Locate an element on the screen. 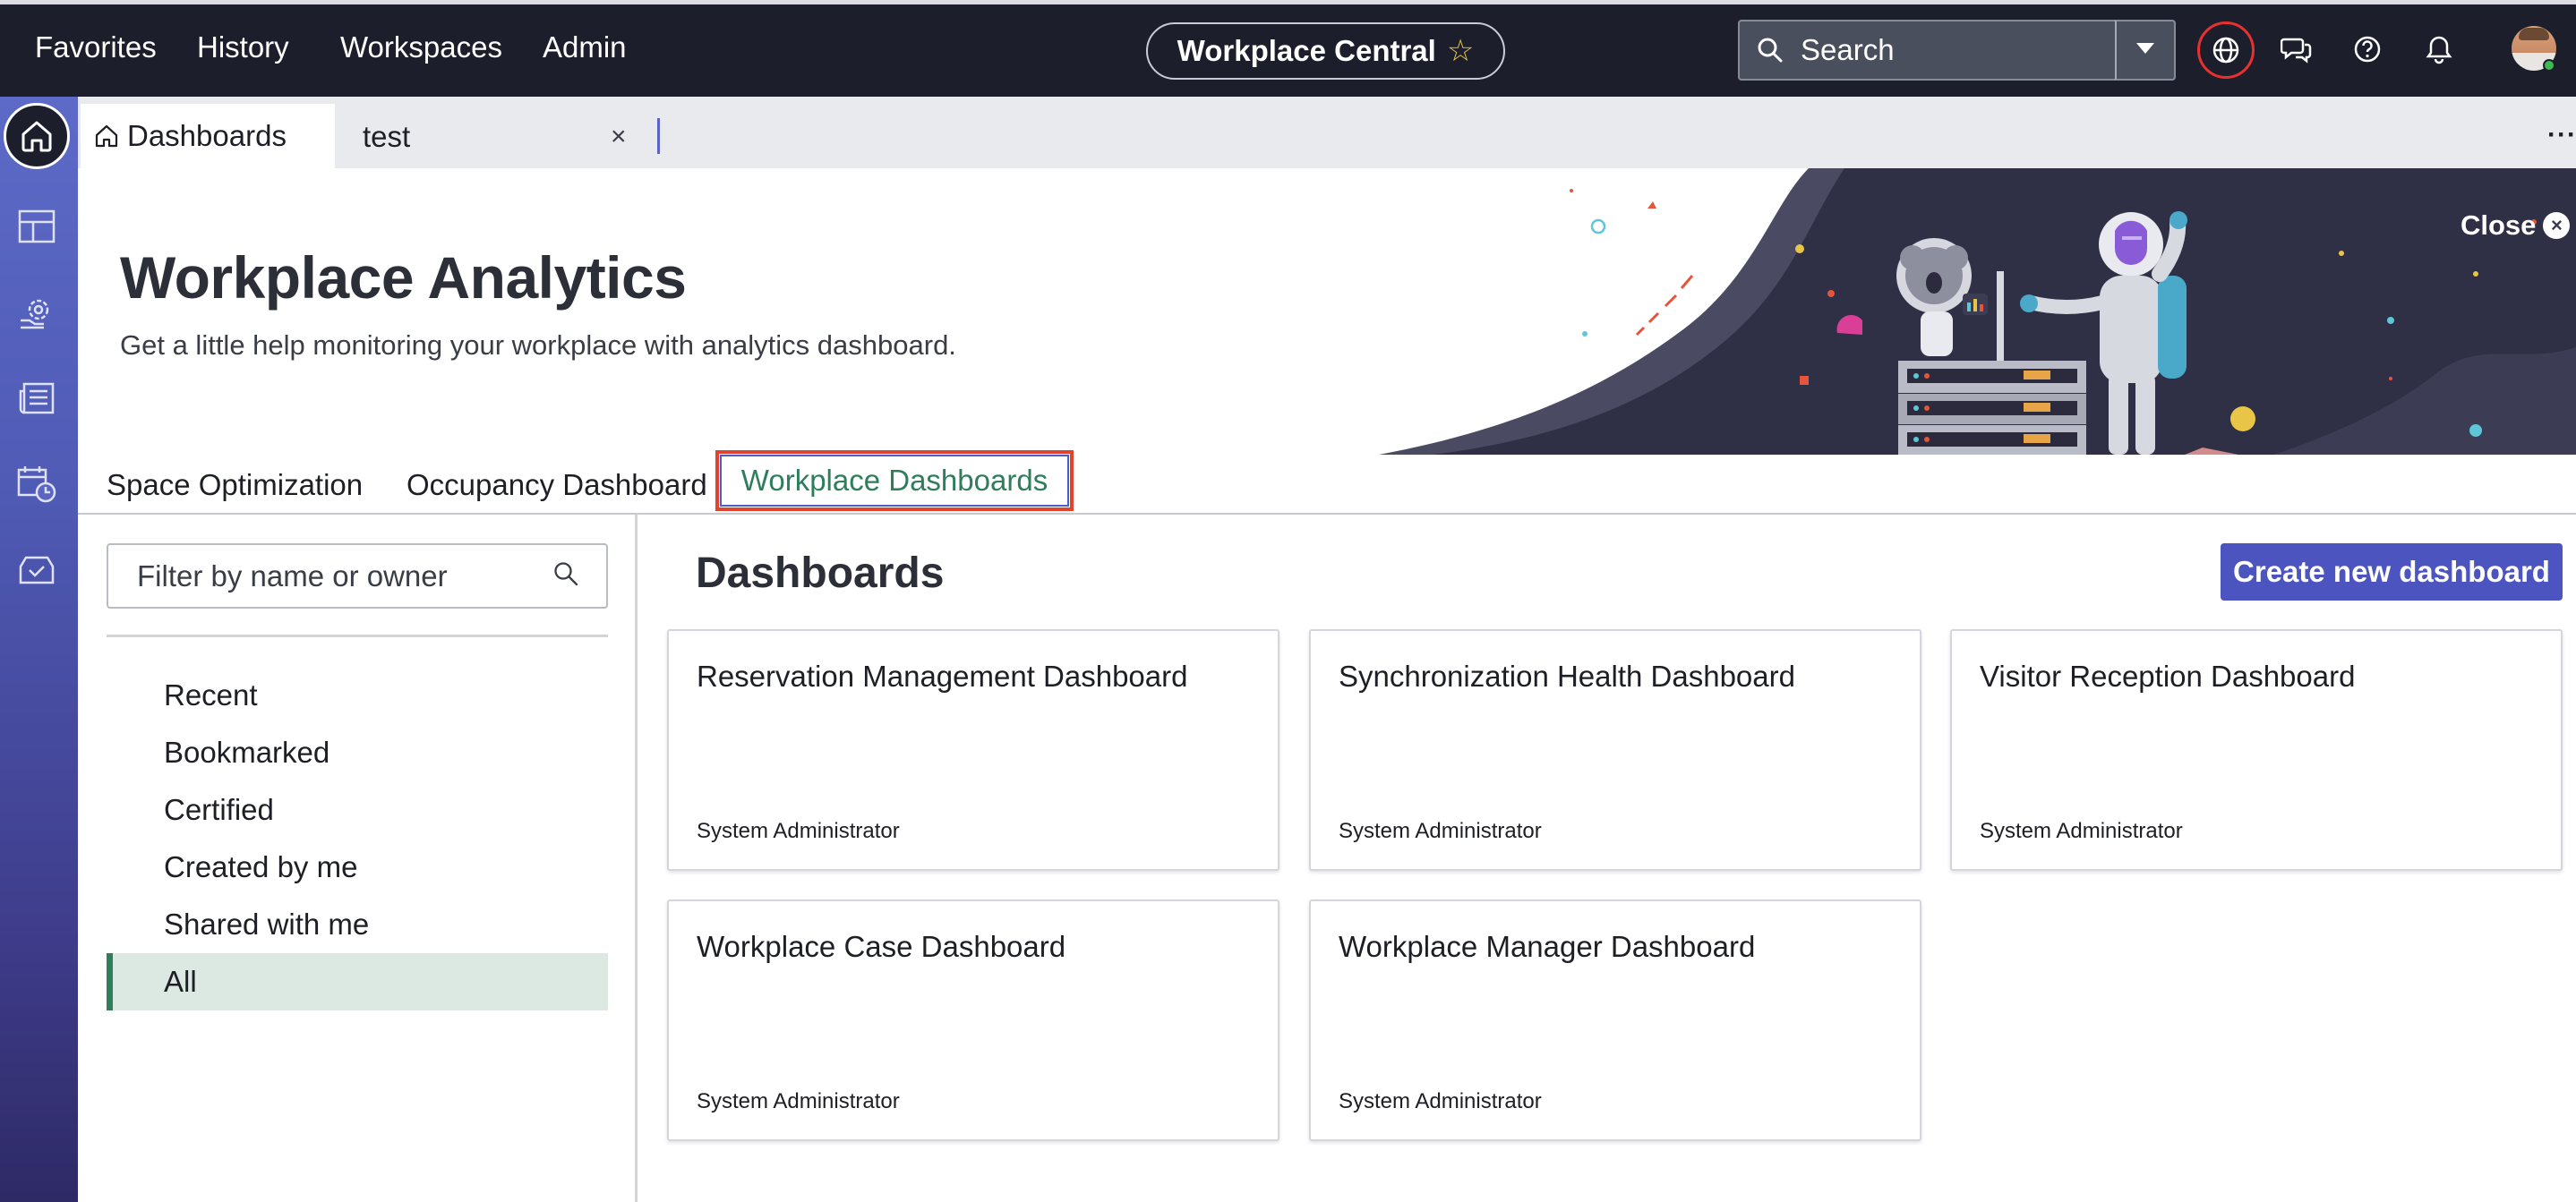 This screenshot has height=1202, width=2576. filter-field is located at coordinates (357, 576).